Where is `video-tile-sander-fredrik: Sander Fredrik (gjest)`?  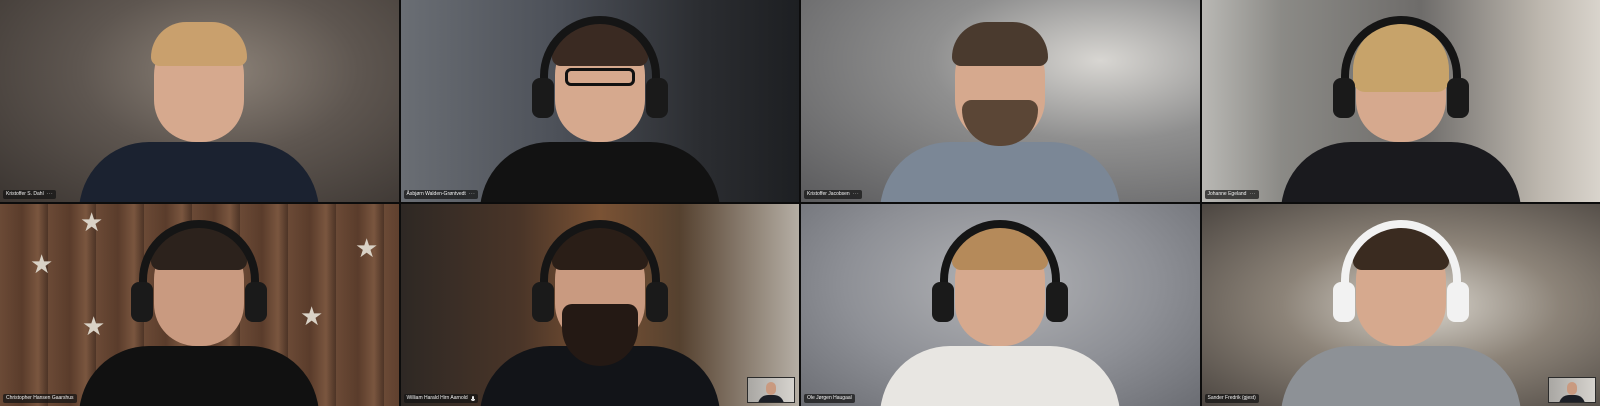 video-tile-sander-fredrik: Sander Fredrik (gjest) is located at coordinates (1400, 305).